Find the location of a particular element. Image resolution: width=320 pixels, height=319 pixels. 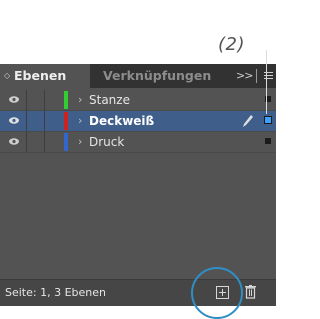

status-text: Seite: 1, 3 Ebenen is located at coordinates (55, 292).